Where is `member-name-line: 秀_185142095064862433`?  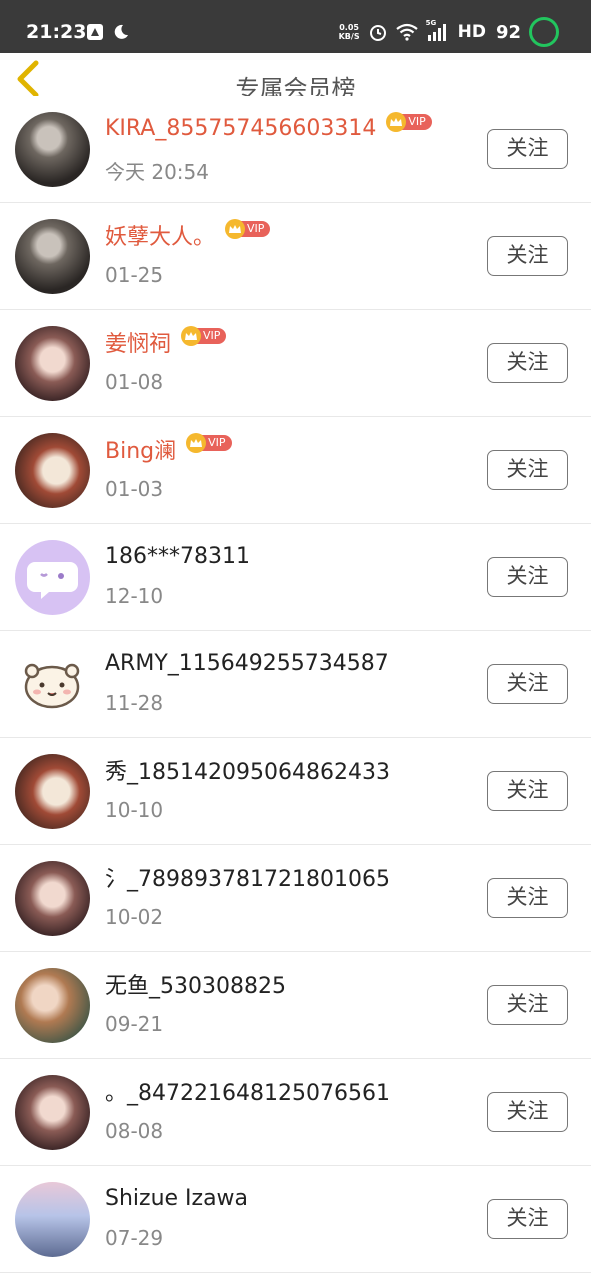 member-name-line: 秀_185142095064862433 is located at coordinates (247, 770).